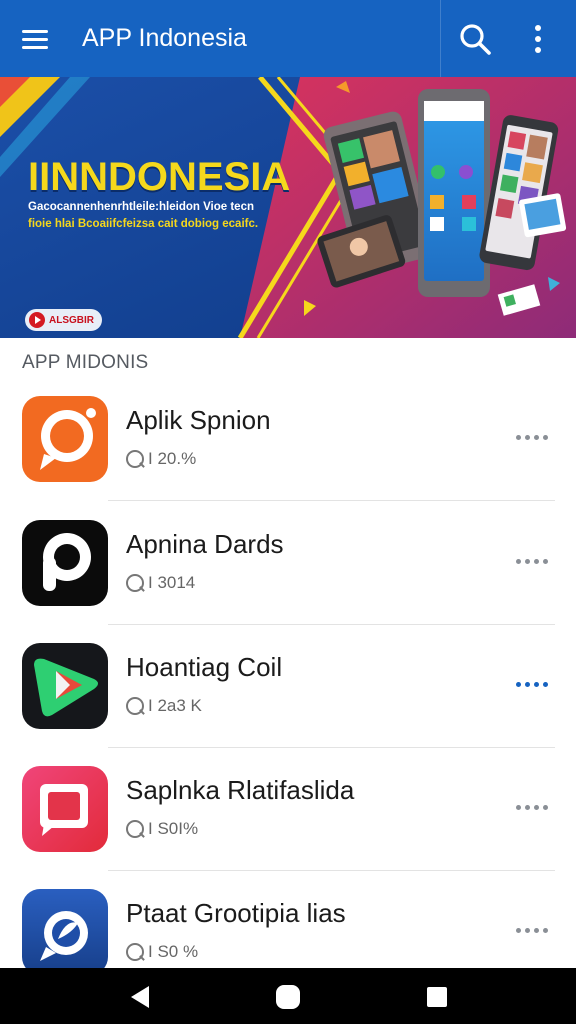 The image size is (576, 1024). Describe the element at coordinates (65, 563) in the screenshot. I see `p-logo-icon` at that location.